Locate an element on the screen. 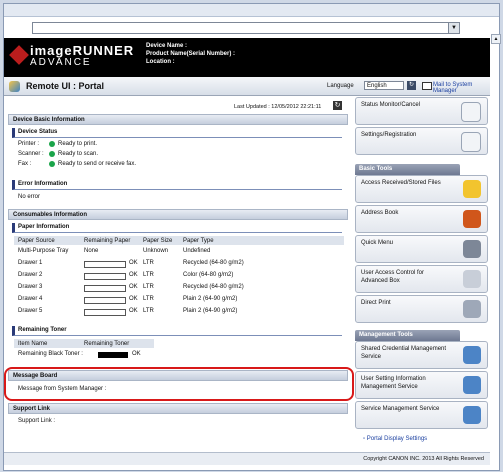  column-header: Paper Size is located at coordinates (158, 241).